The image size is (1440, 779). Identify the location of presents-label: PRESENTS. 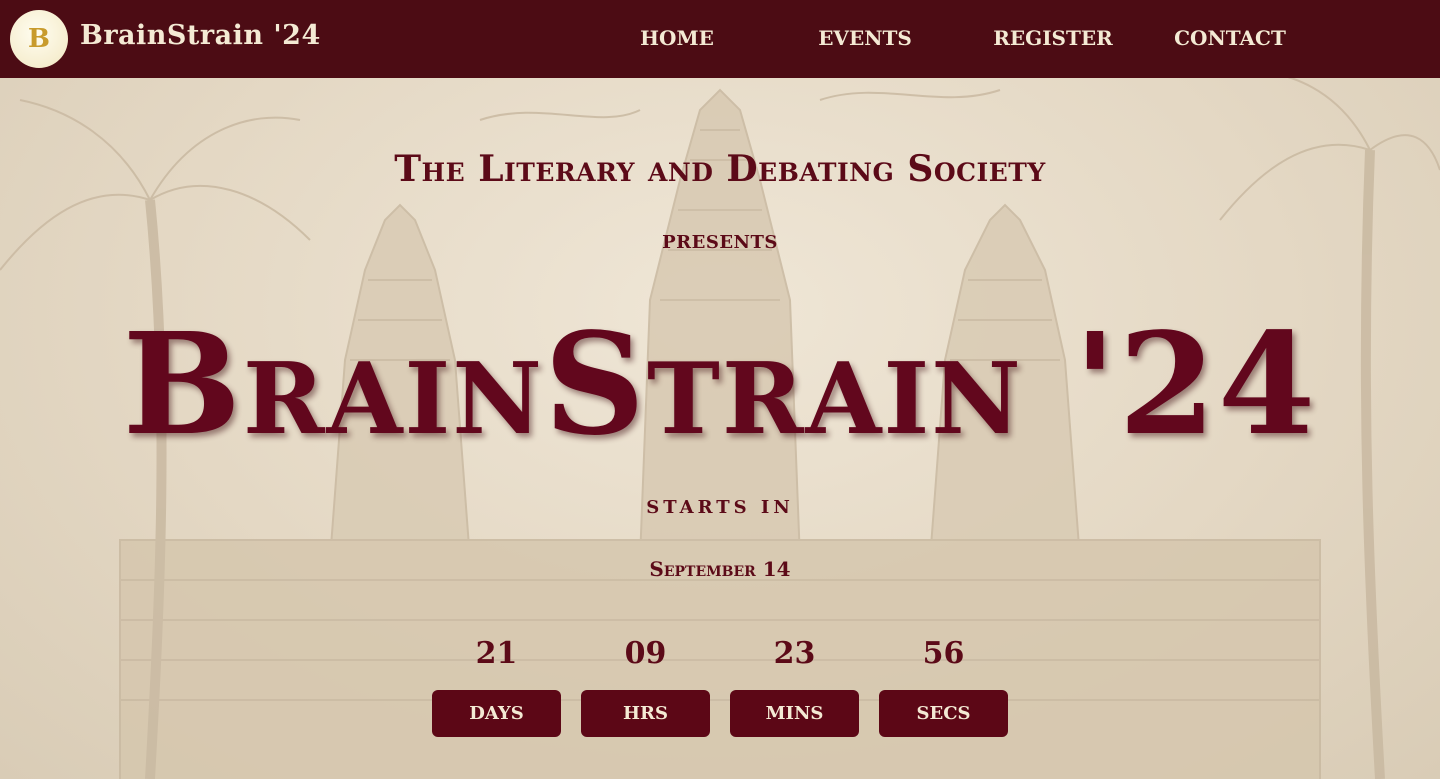
(720, 242).